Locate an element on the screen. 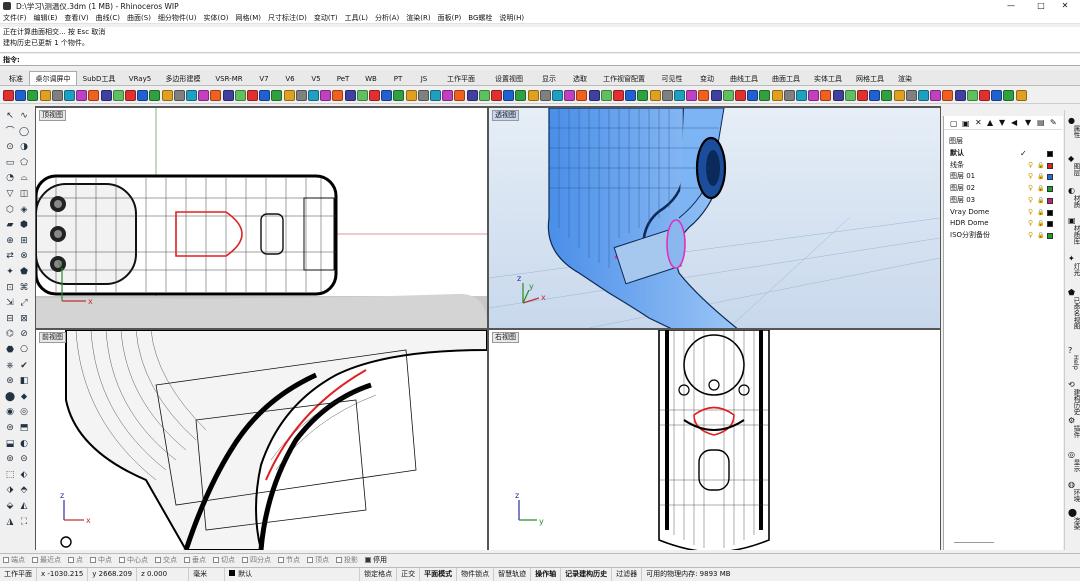 The height and width of the screenshot is (581, 1080). menu-edit: 编辑(E) is located at coordinates (46, 18).